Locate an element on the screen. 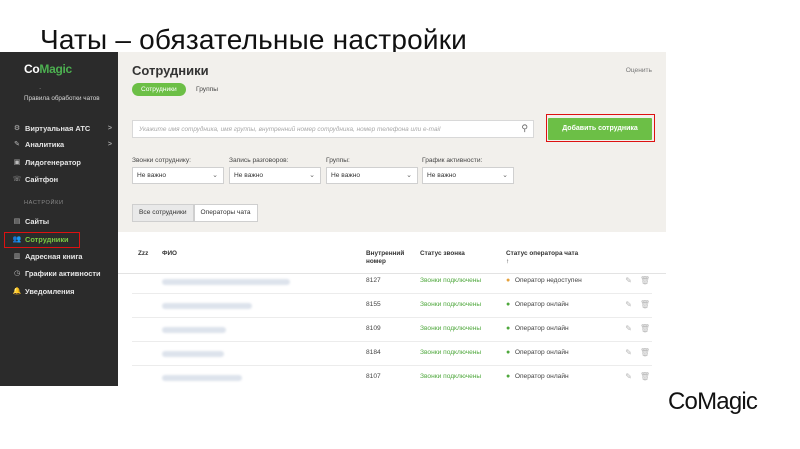 This screenshot has width=800, height=449. filter-select-recording: Не важно ⌄ is located at coordinates (275, 175).